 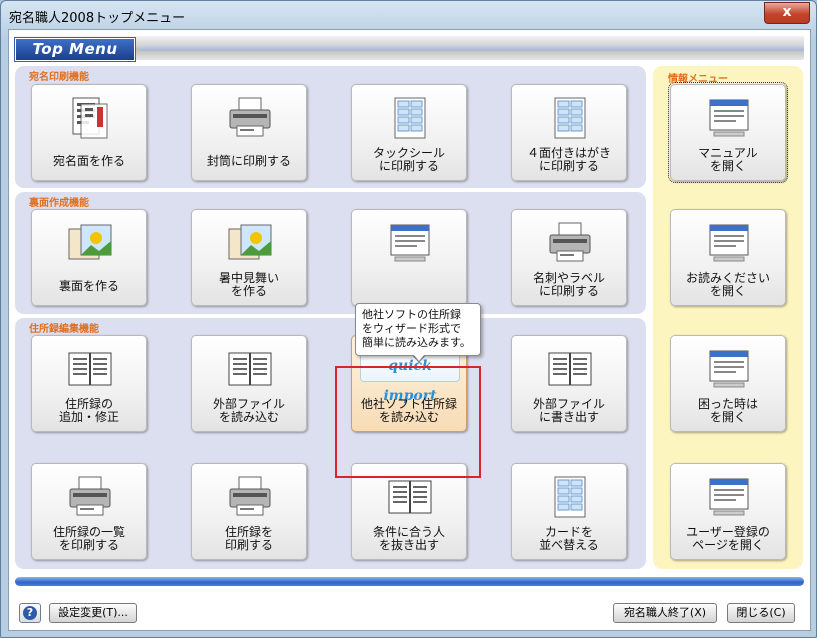 I want to click on manual-icon, so click(x=729, y=118).